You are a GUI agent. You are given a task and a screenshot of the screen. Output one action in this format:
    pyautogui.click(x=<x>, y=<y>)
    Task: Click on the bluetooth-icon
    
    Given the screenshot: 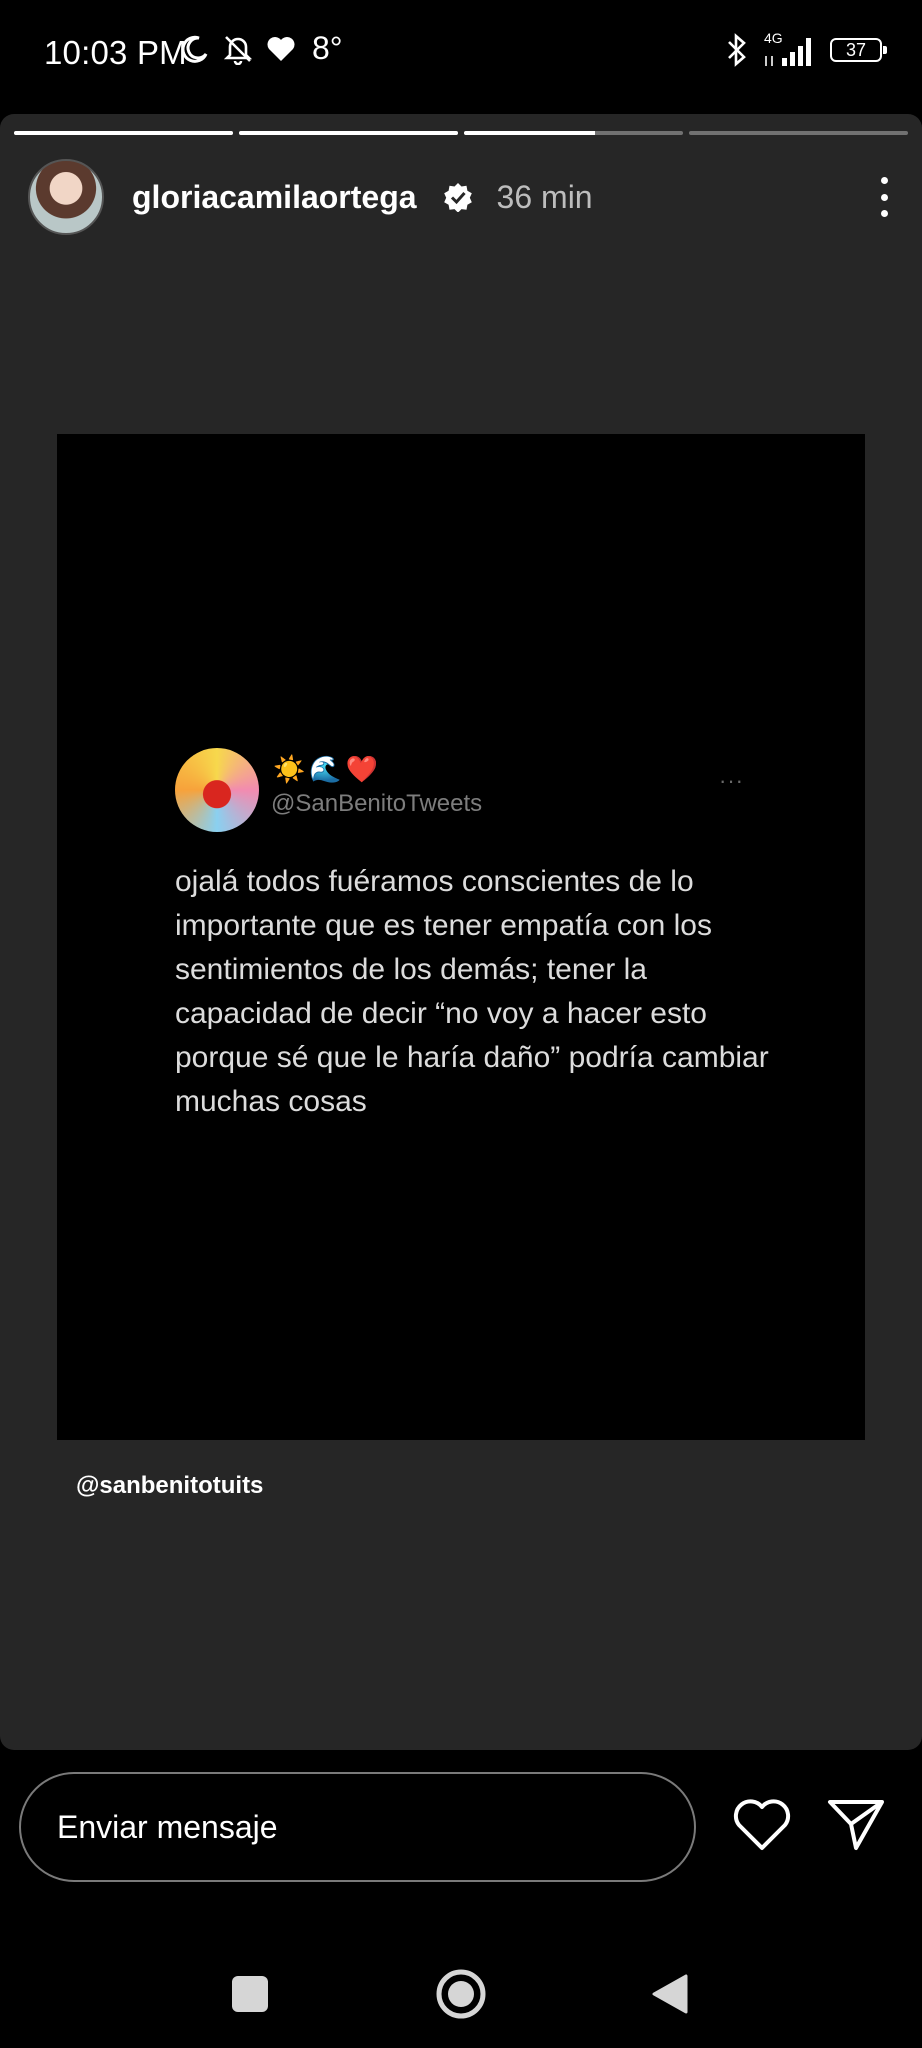 What is the action you would take?
    pyautogui.click(x=737, y=50)
    